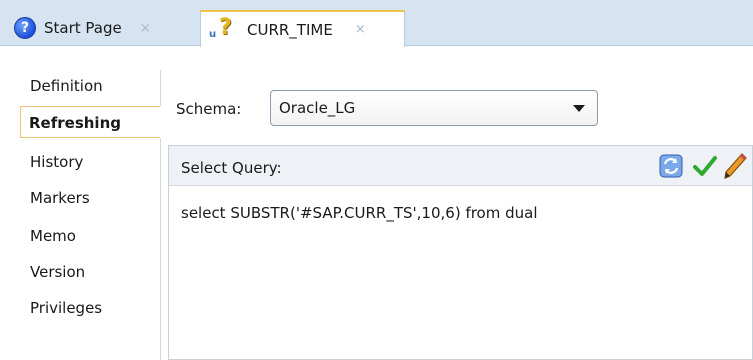 The width and height of the screenshot is (753, 360). I want to click on help-icon: ?, so click(25, 28).